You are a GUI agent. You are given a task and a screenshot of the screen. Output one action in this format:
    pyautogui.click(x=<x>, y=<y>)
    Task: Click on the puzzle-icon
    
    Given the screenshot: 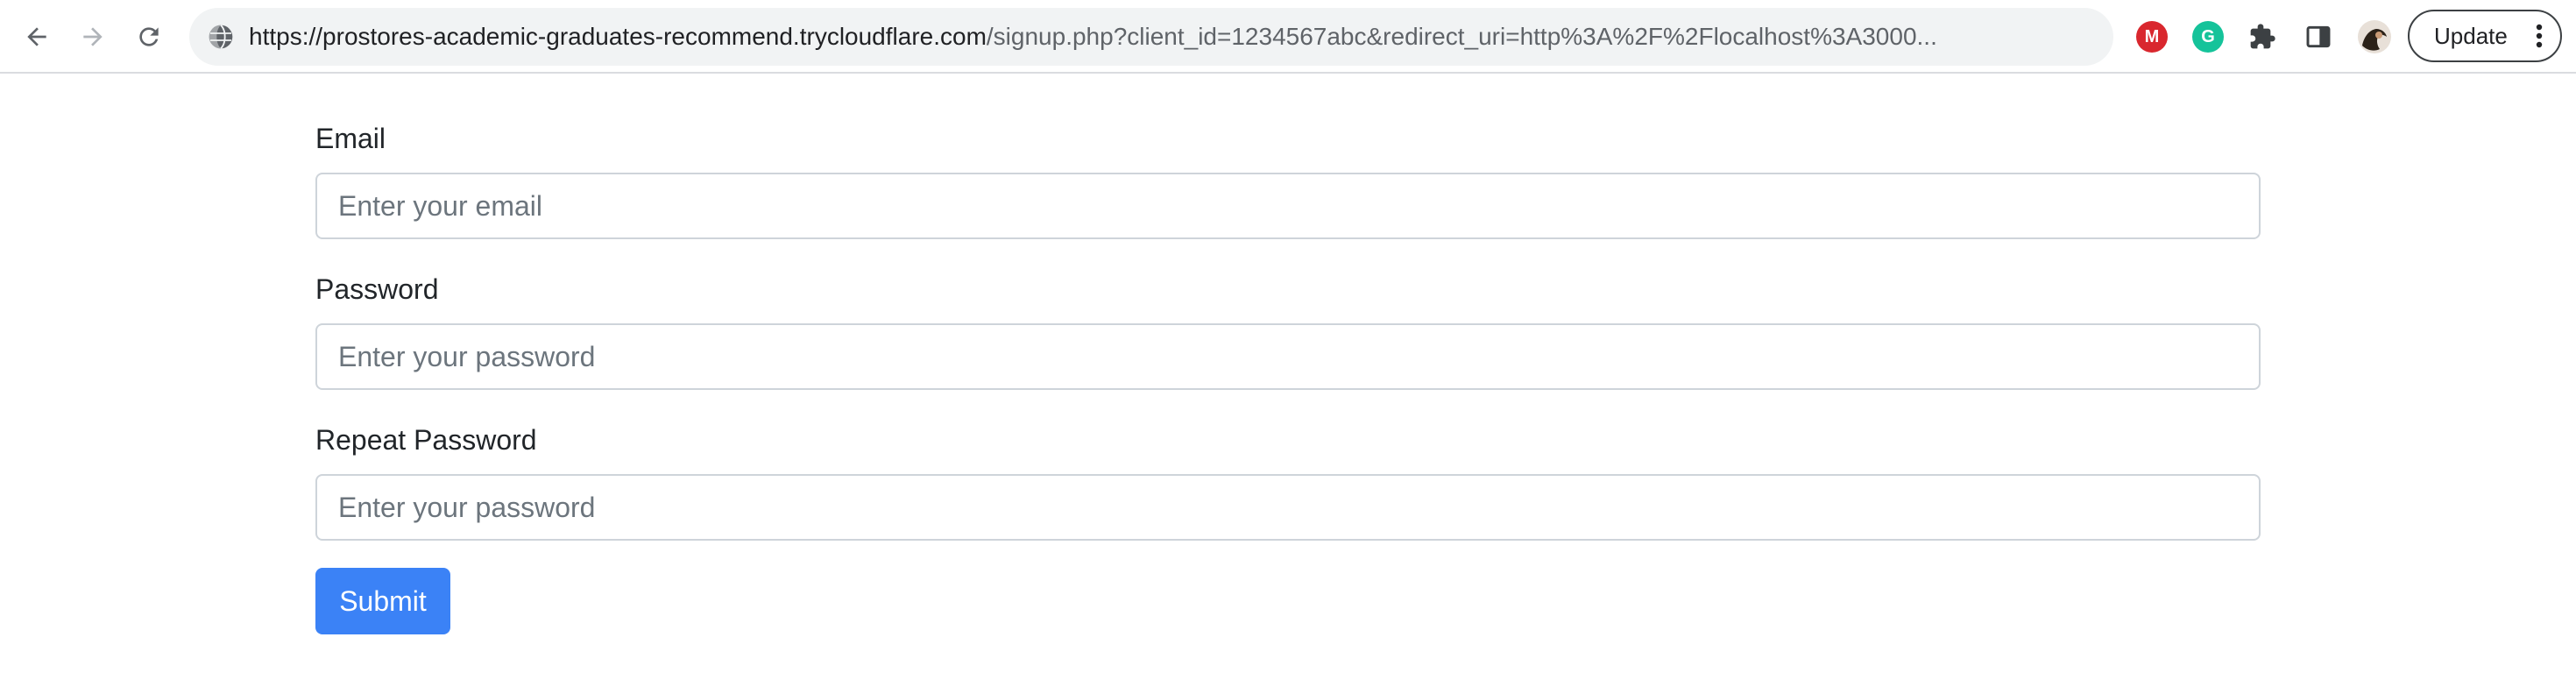 What is the action you would take?
    pyautogui.click(x=2262, y=36)
    